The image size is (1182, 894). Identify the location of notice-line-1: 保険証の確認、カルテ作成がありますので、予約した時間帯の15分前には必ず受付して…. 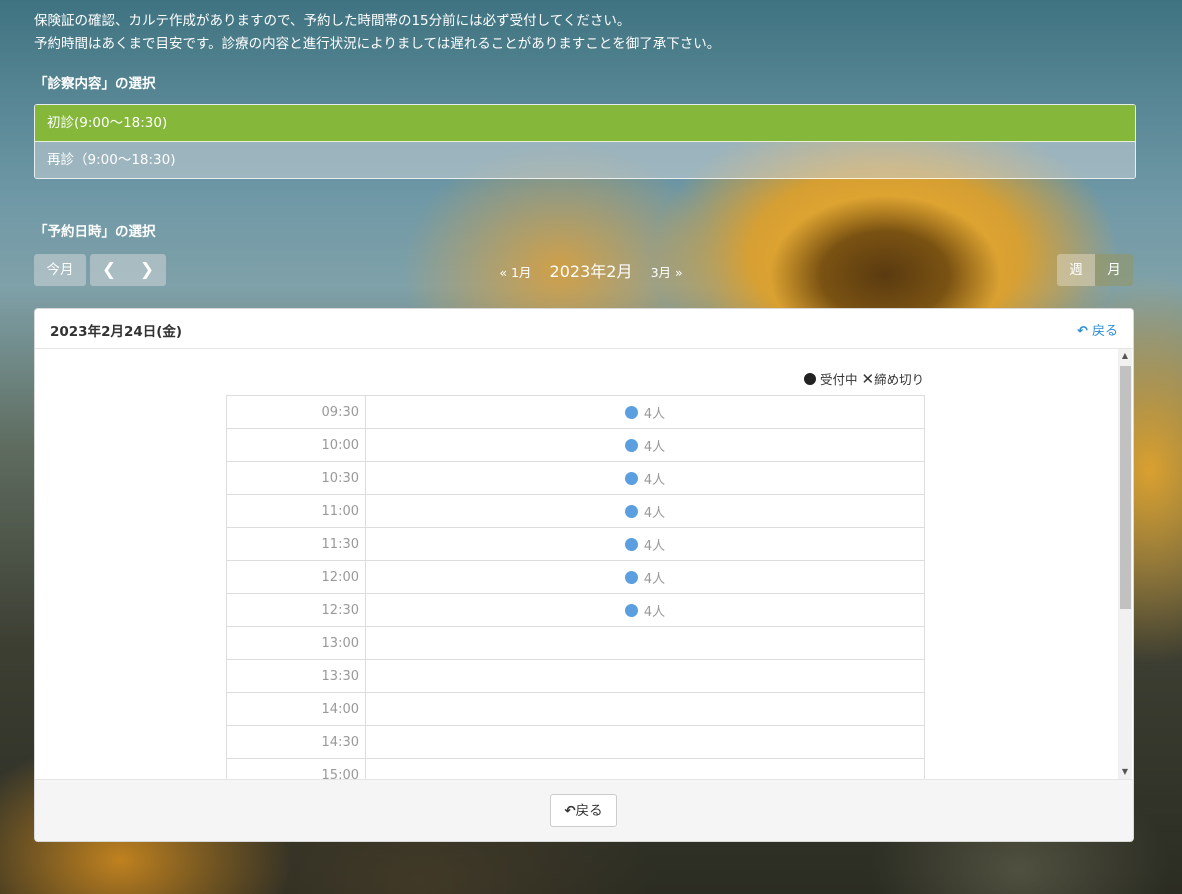
(332, 21).